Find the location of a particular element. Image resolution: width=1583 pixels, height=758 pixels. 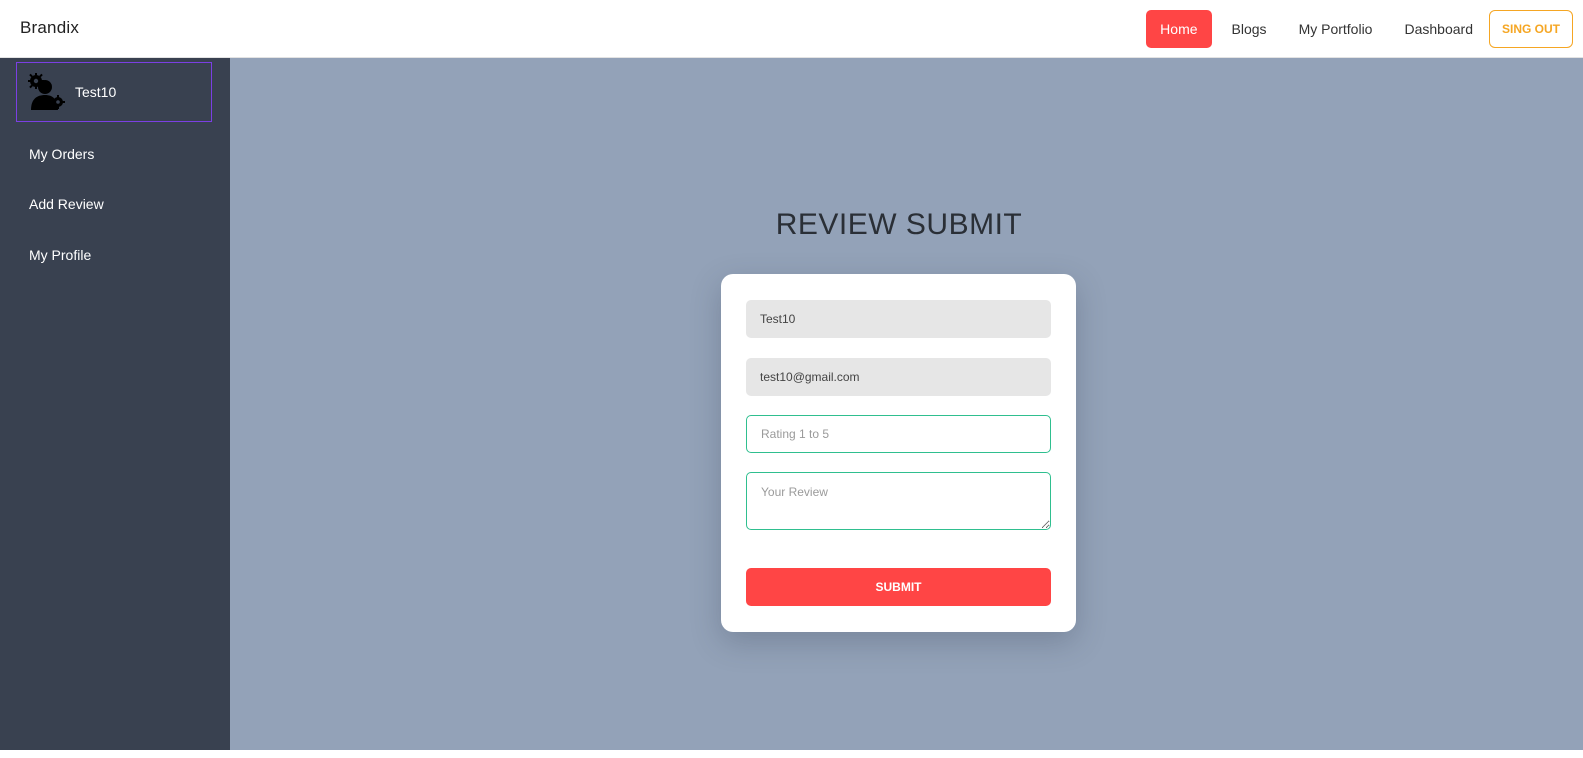

name-field is located at coordinates (898, 319).